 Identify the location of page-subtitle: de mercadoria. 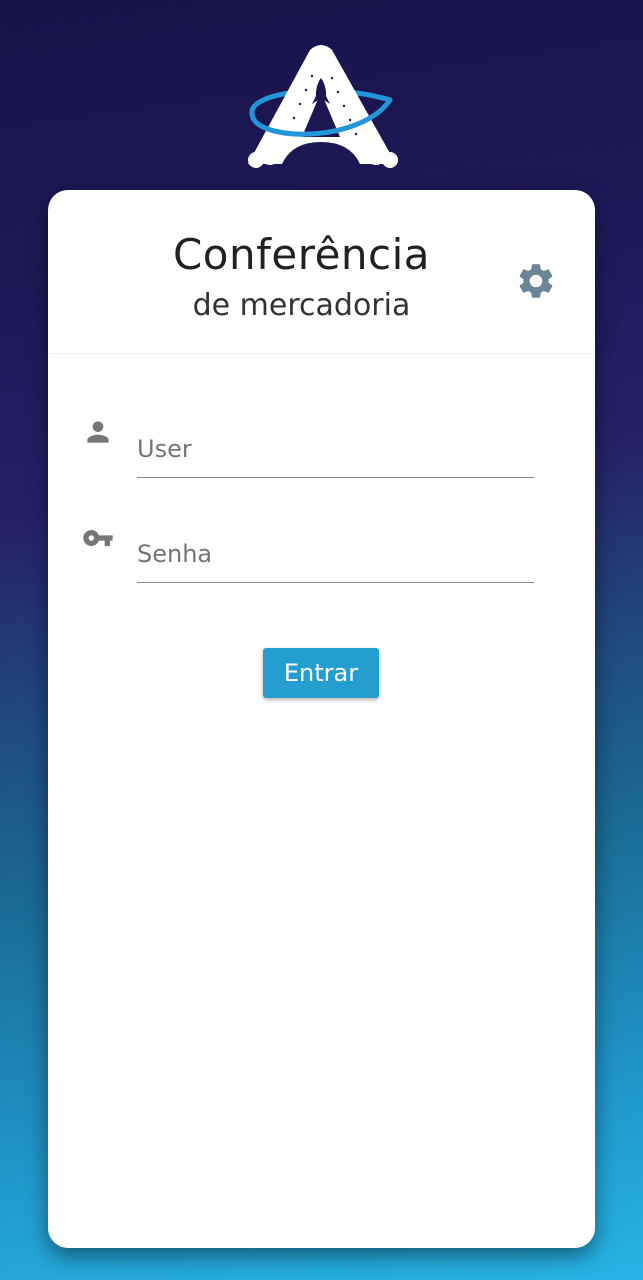
(301, 305).